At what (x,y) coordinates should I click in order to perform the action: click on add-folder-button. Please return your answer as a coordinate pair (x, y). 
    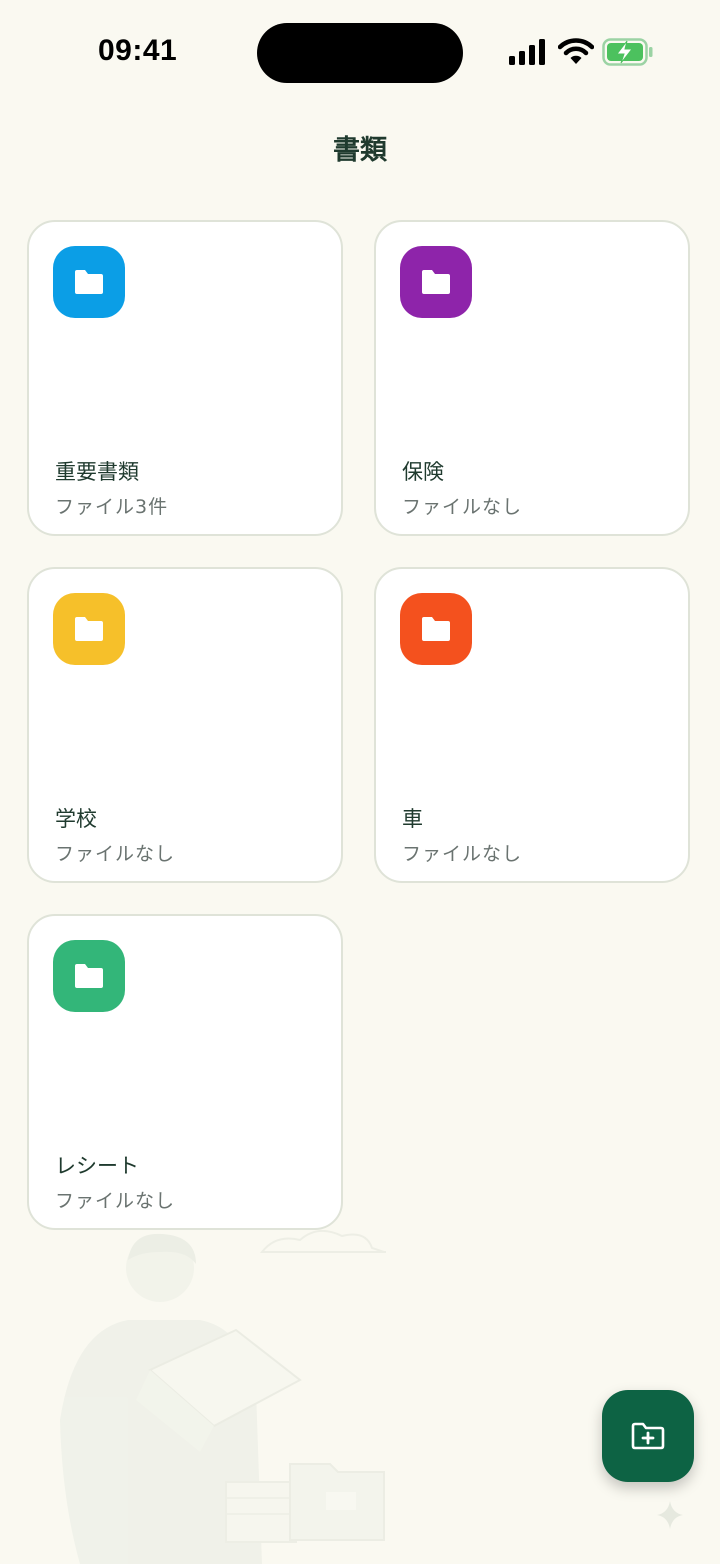
    Looking at the image, I should click on (648, 1436).